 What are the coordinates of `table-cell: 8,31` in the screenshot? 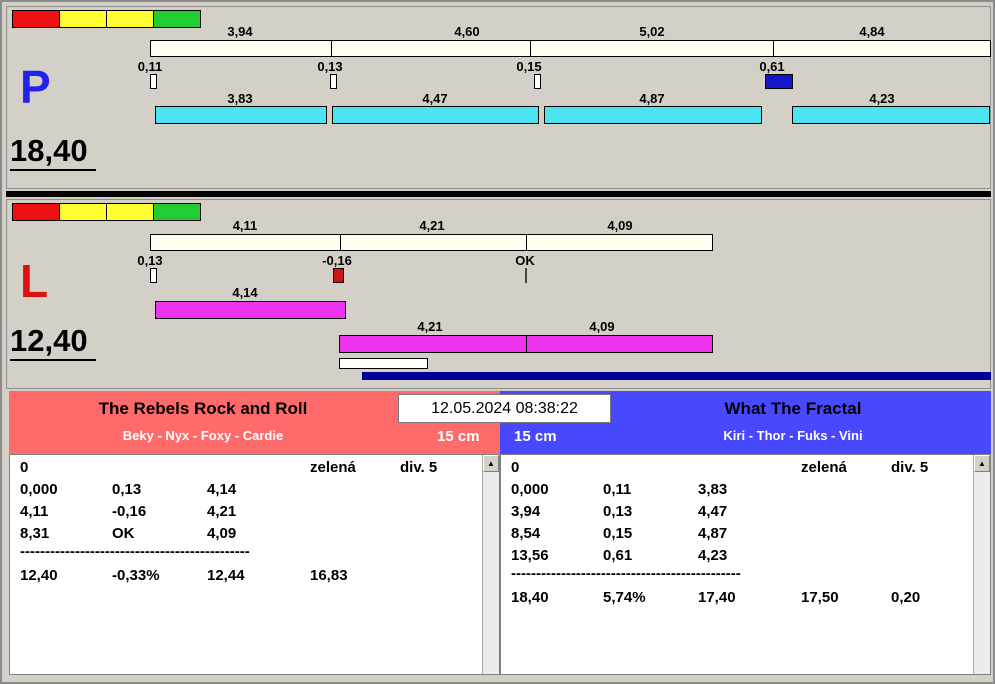 It's located at (35, 533).